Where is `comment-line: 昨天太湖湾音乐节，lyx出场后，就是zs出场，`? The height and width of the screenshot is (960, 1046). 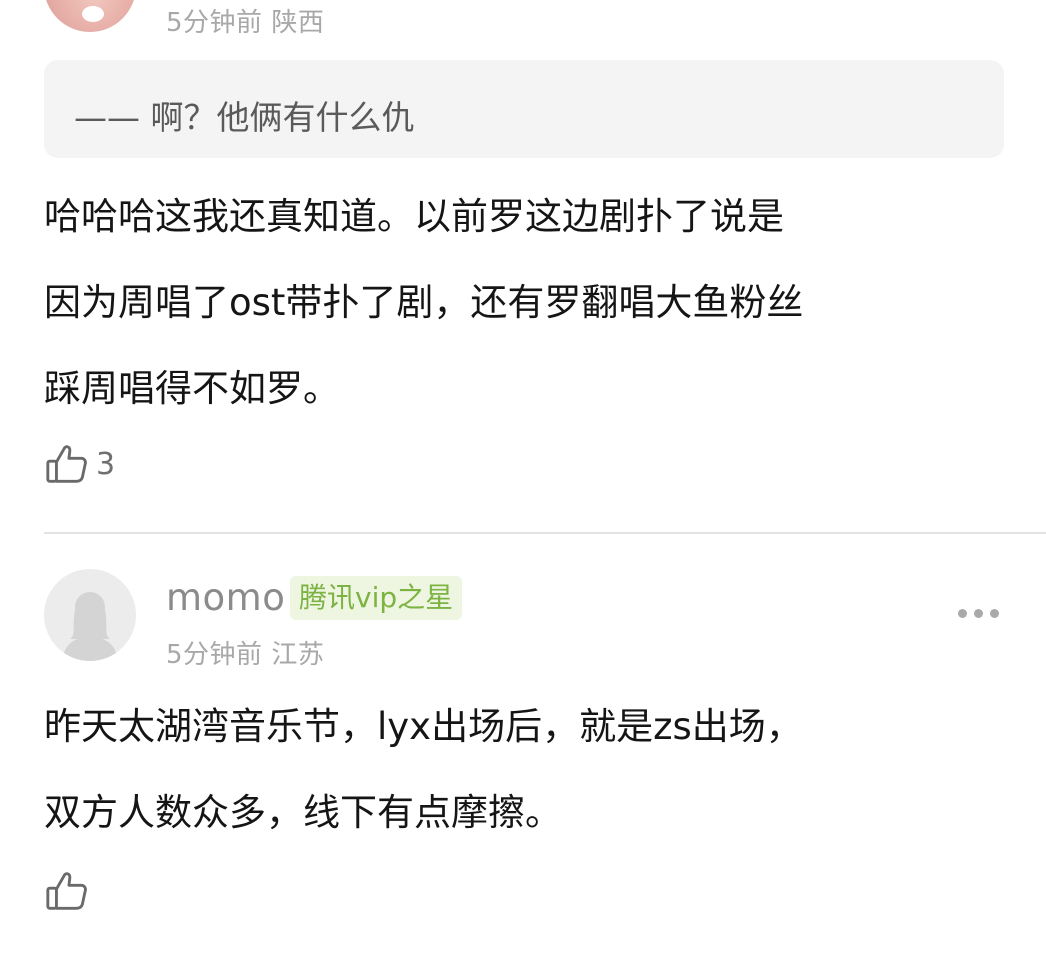 comment-line: 昨天太湖湾音乐节，lyx出场后，就是zs出场， is located at coordinates (423, 726).